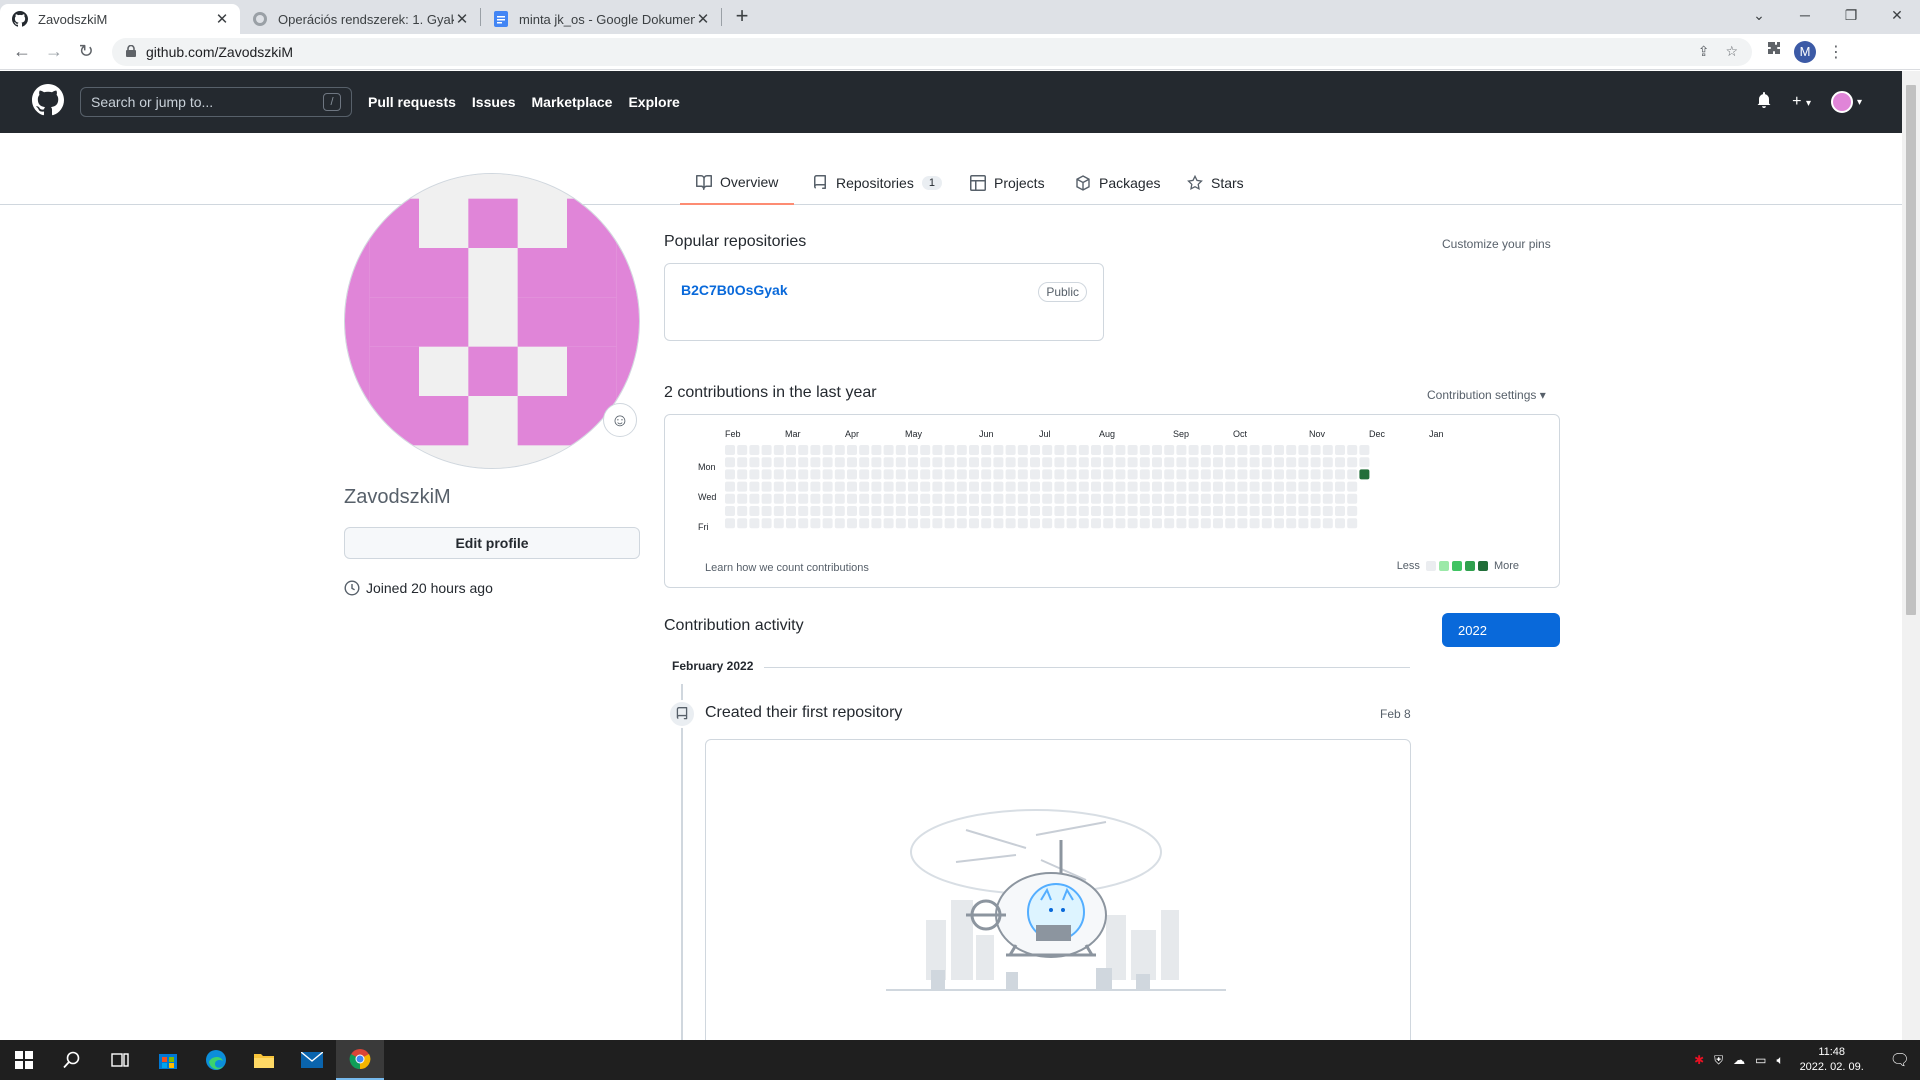 The width and height of the screenshot is (1920, 1080). Describe the element at coordinates (494, 102) in the screenshot. I see `nav-issues: Issues` at that location.